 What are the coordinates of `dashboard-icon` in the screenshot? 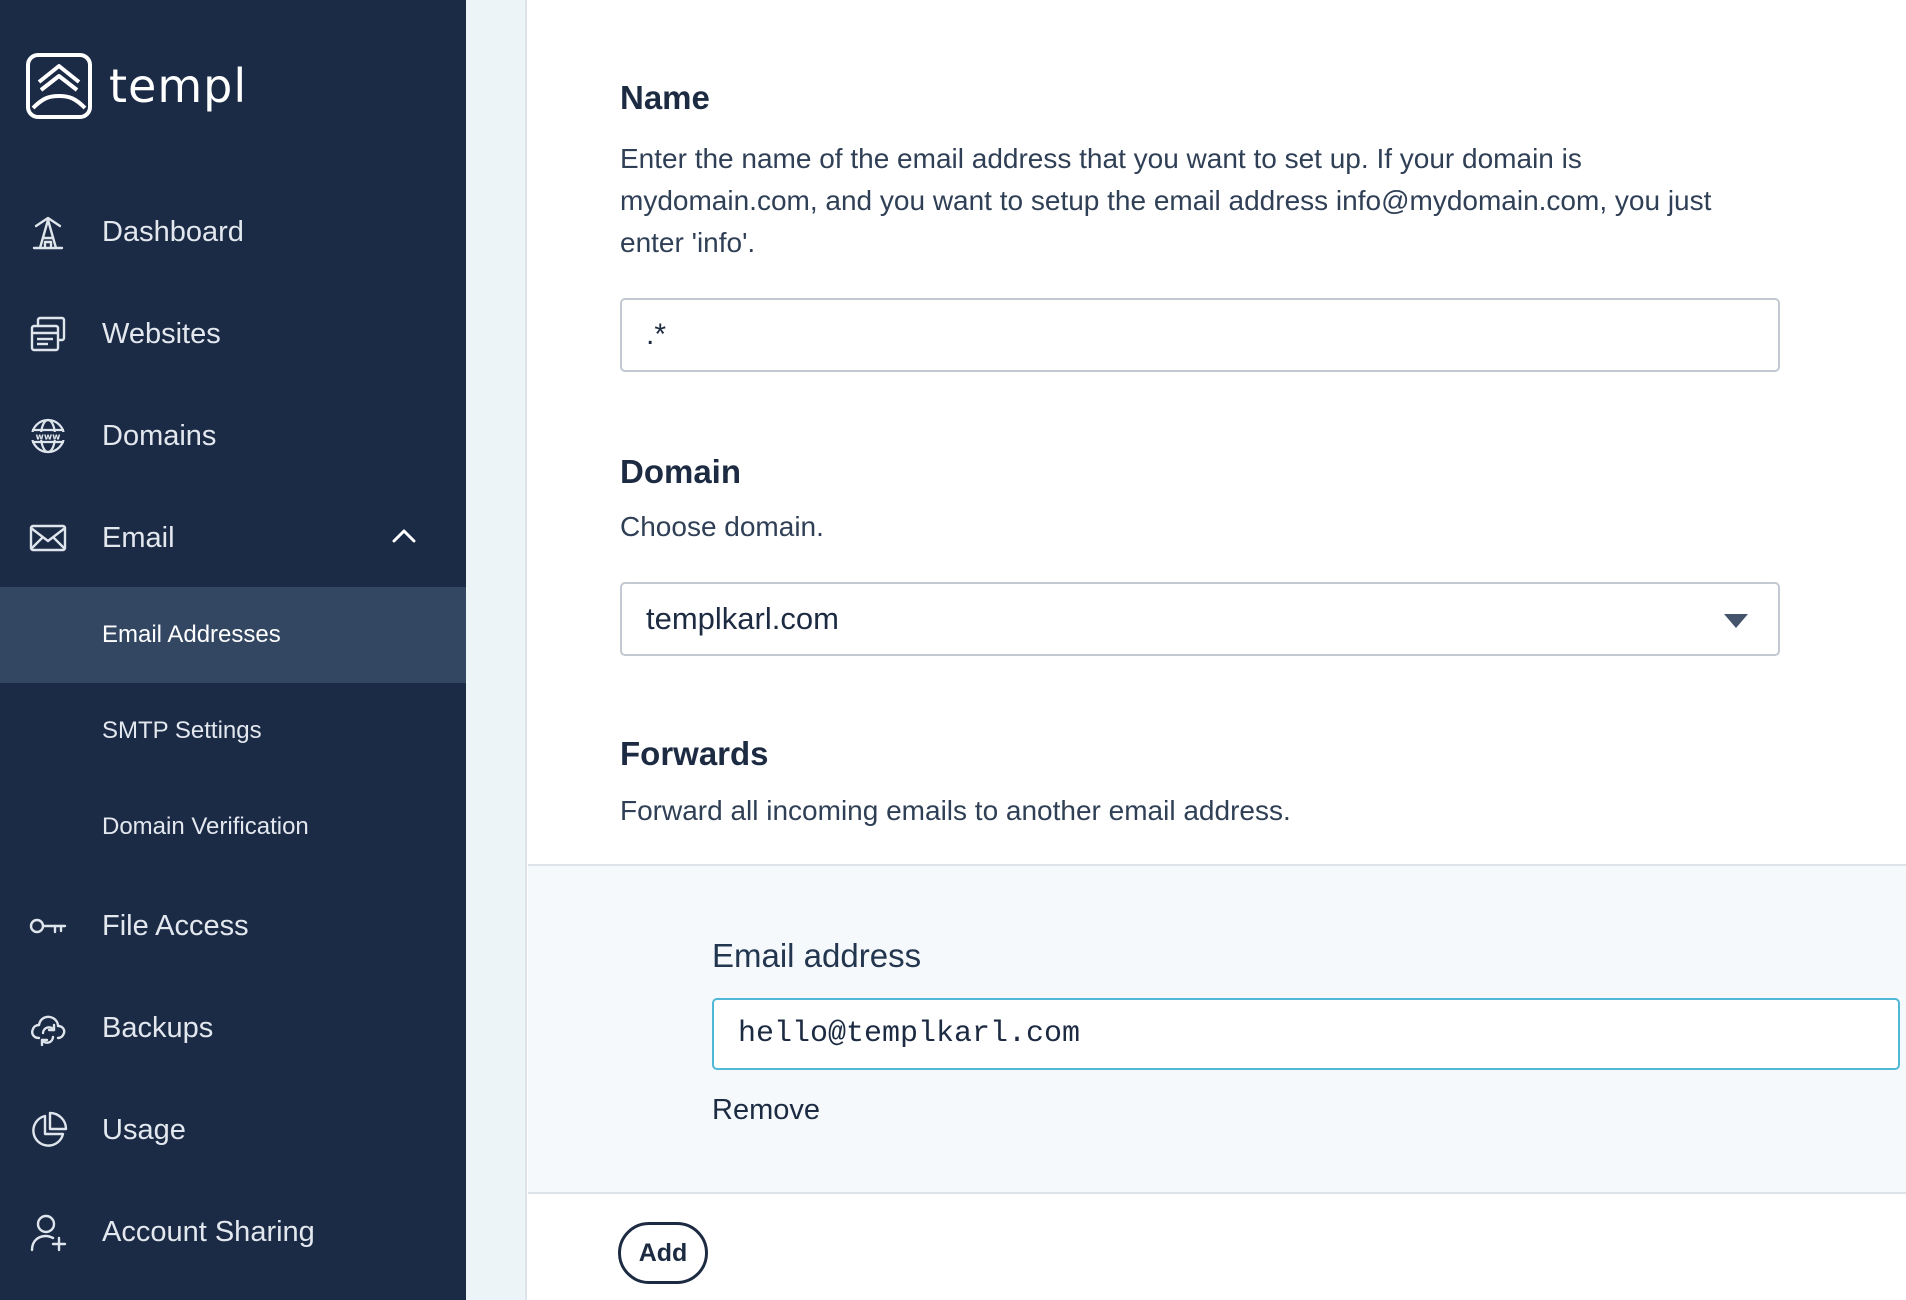 It's located at (48, 232).